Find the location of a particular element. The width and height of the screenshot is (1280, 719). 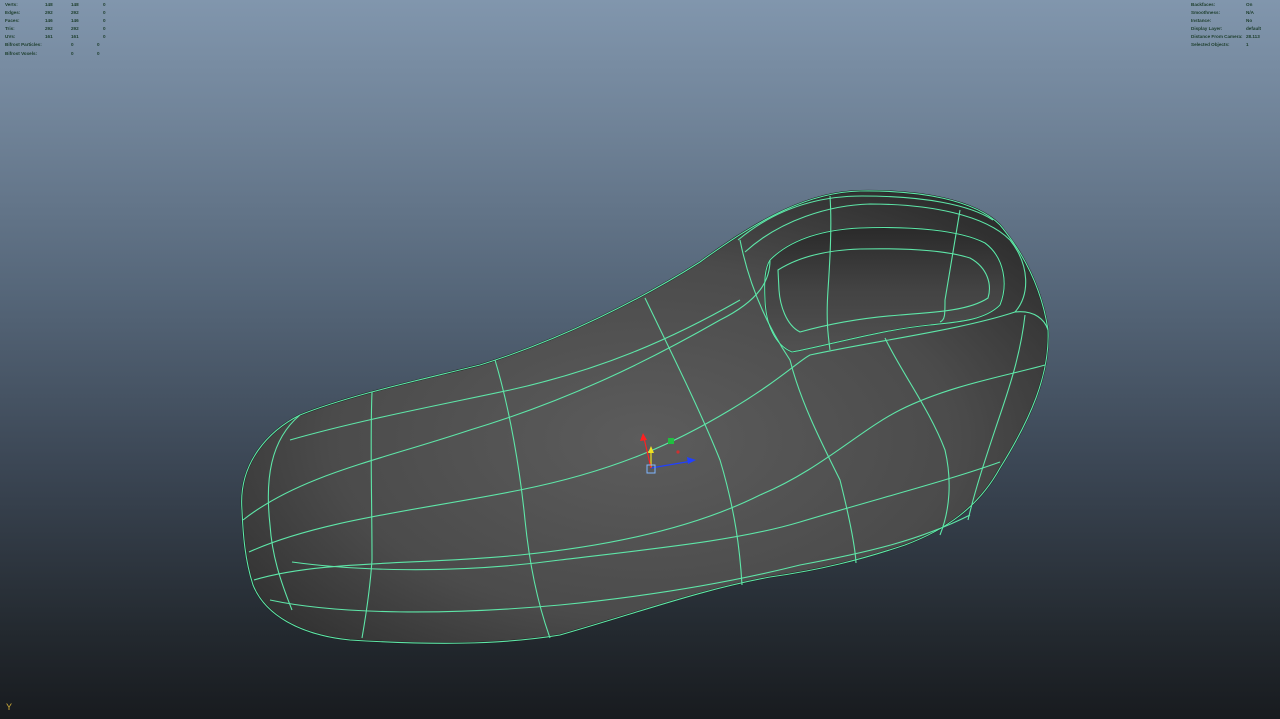

hud-label: Faces: is located at coordinates (12, 21).